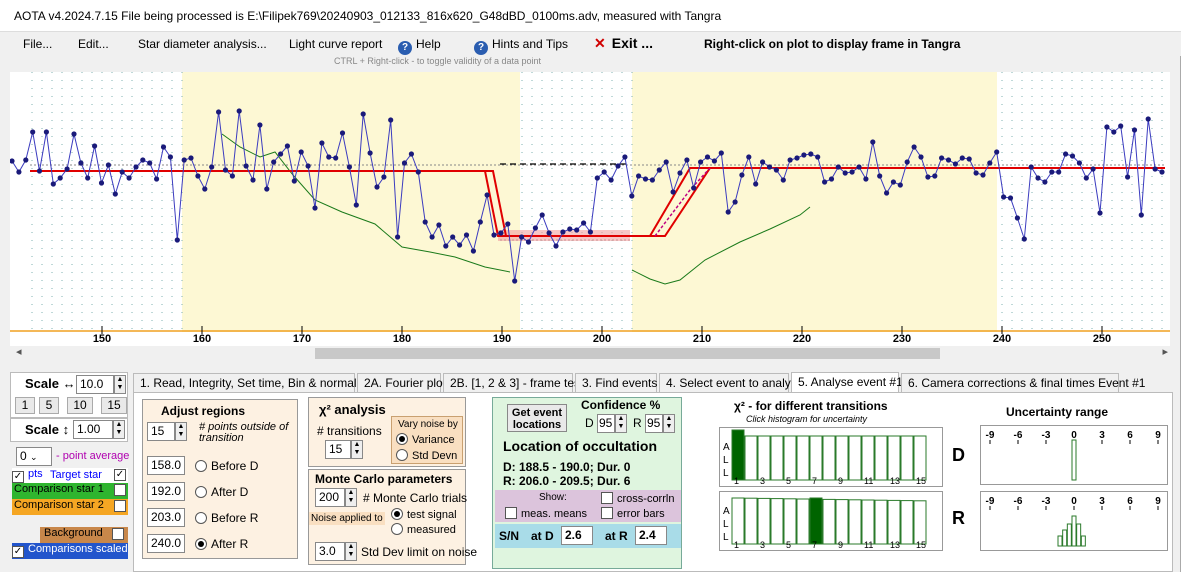  Describe the element at coordinates (590, 353) in the screenshot. I see `plot-scrollbar: ◂ ▸` at that location.